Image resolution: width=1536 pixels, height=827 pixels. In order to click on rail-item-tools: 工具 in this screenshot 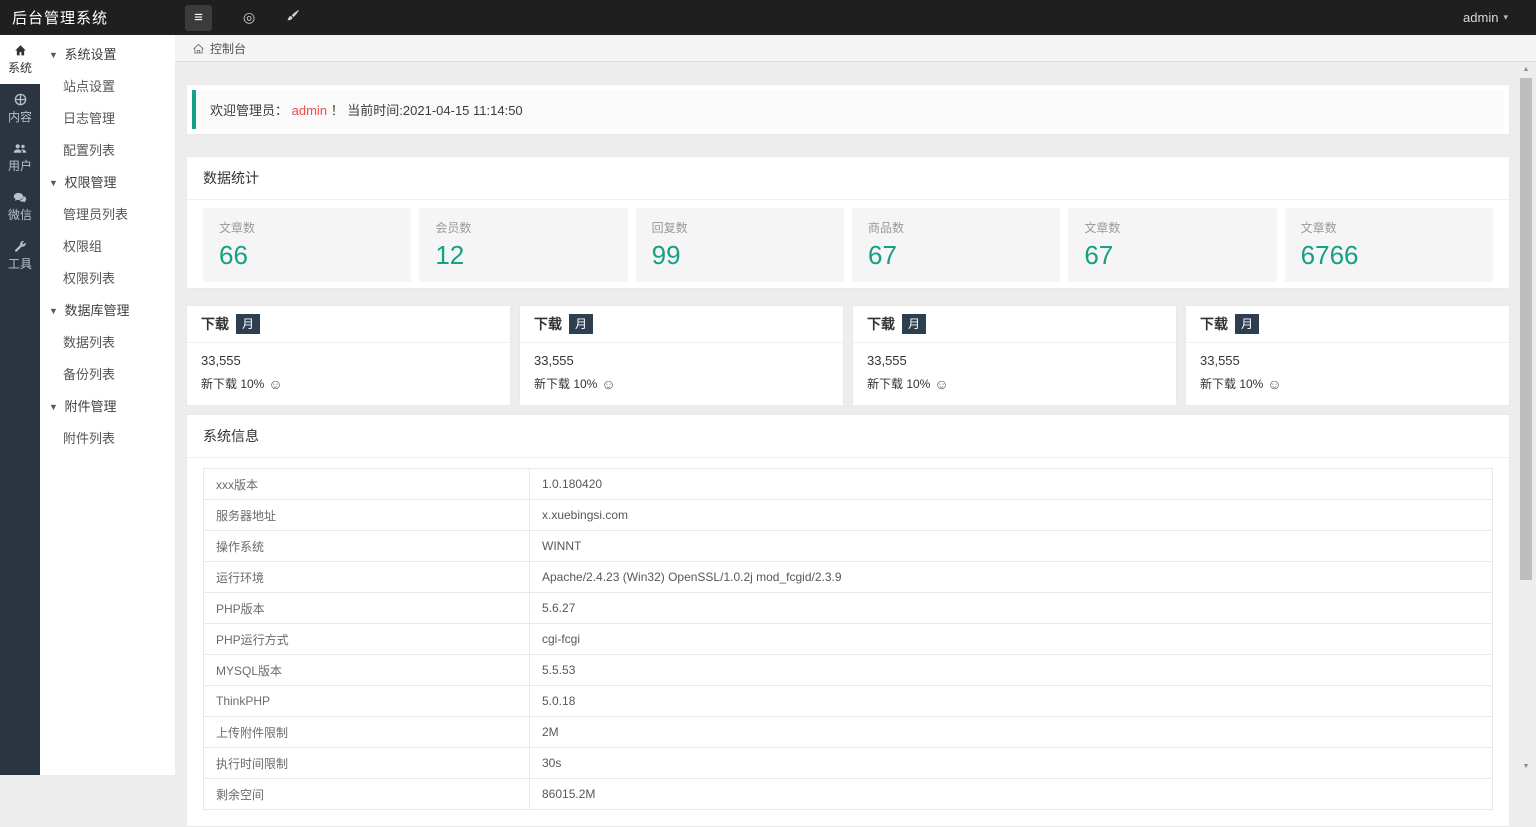, I will do `click(20, 255)`.